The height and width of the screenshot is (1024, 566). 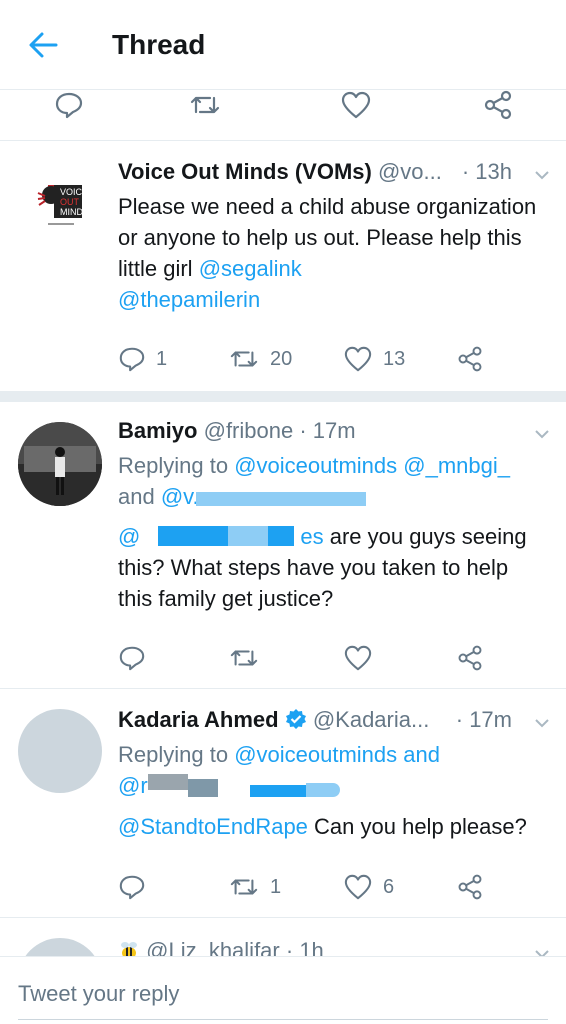 I want to click on avatar: VOICE OUT MINDS, so click(x=60, y=205).